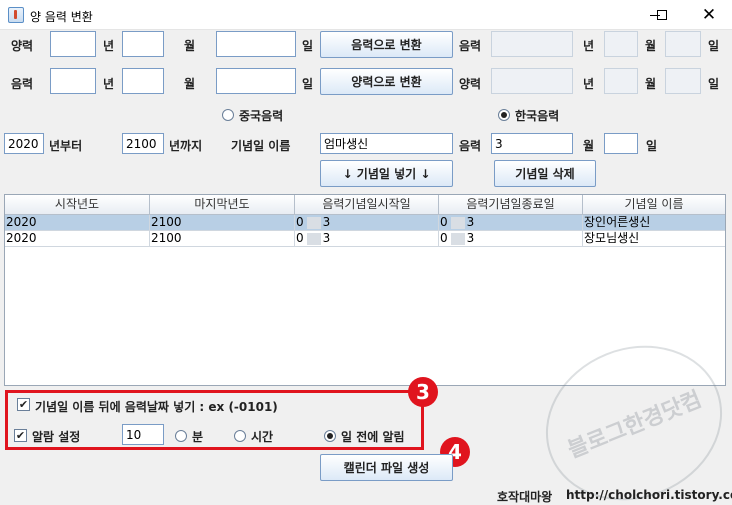  I want to click on row1-input-label: 양력, so click(22, 46).